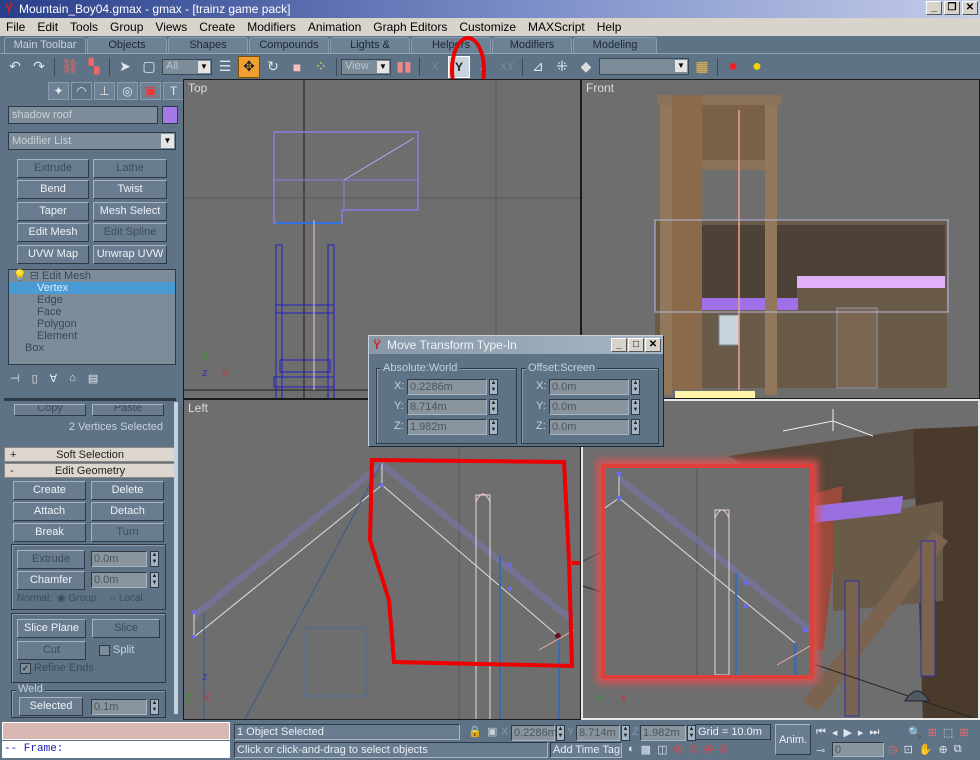  I want to click on use-pivot-center-icon: ▮▮, so click(404, 67).